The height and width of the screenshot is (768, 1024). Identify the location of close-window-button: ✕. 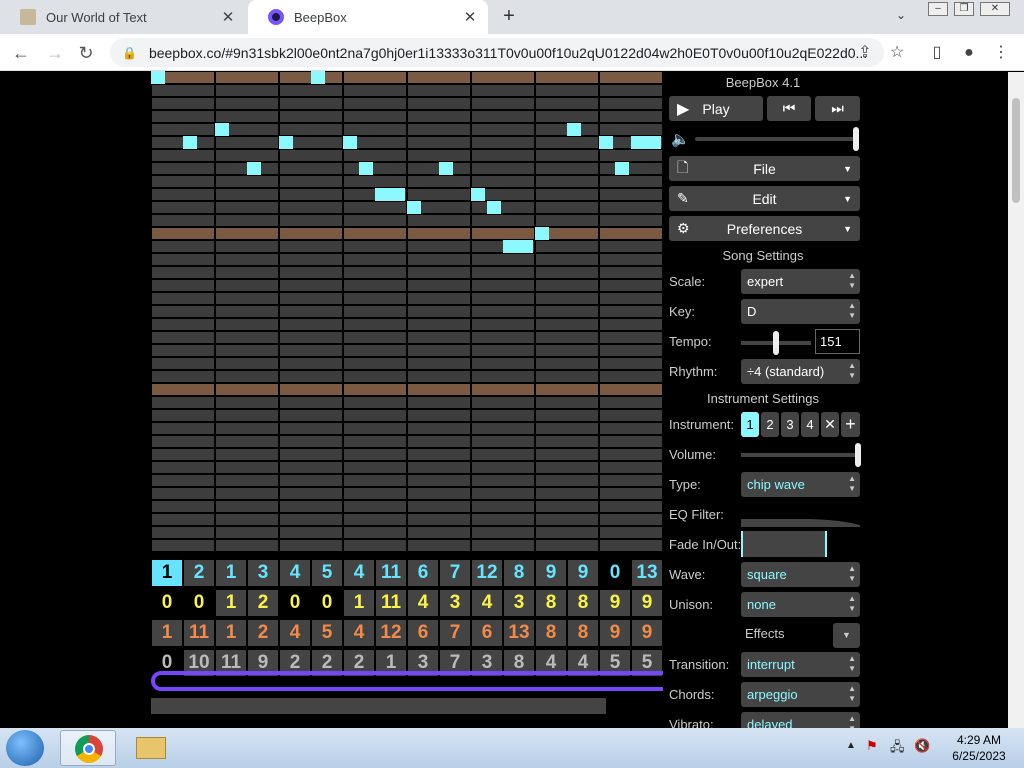
(995, 9).